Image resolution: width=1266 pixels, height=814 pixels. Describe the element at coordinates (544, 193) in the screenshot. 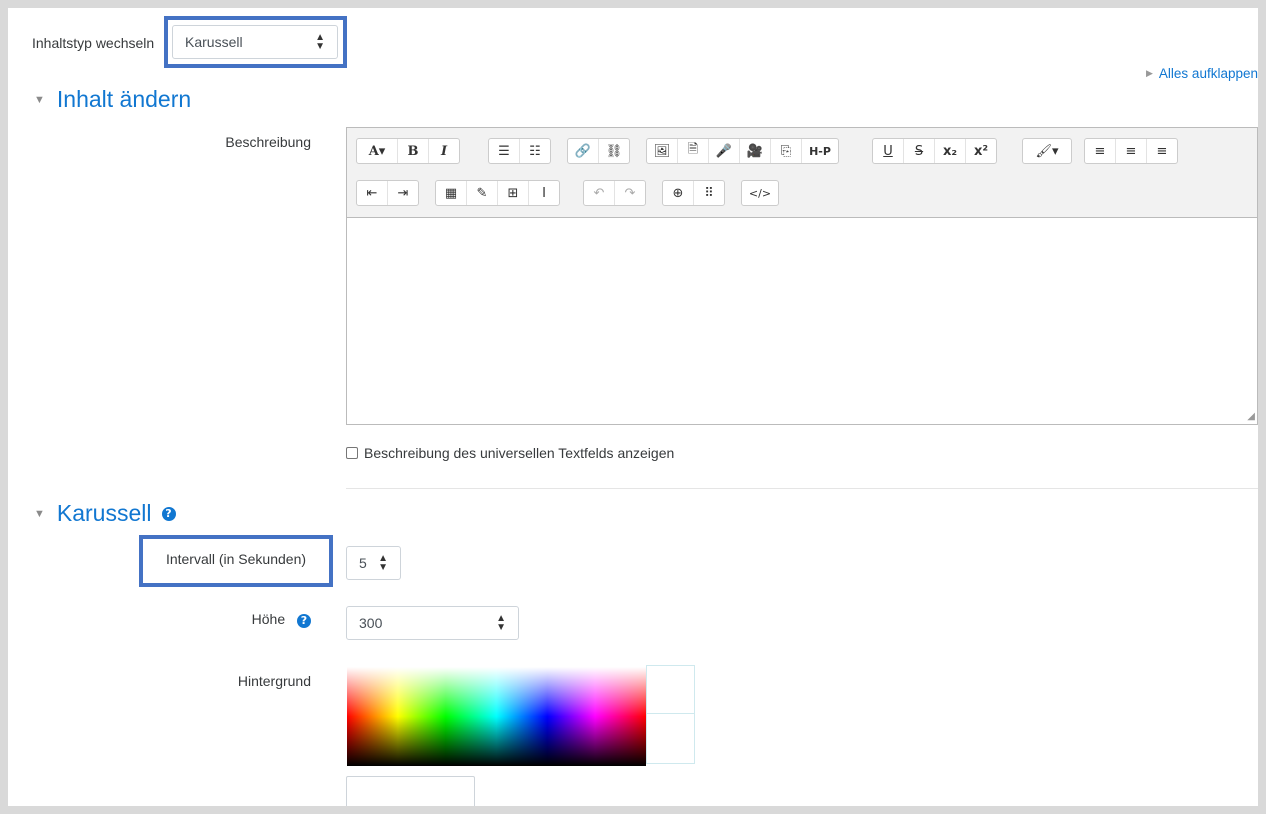

I see `clear-formatting-icon: Ι` at that location.